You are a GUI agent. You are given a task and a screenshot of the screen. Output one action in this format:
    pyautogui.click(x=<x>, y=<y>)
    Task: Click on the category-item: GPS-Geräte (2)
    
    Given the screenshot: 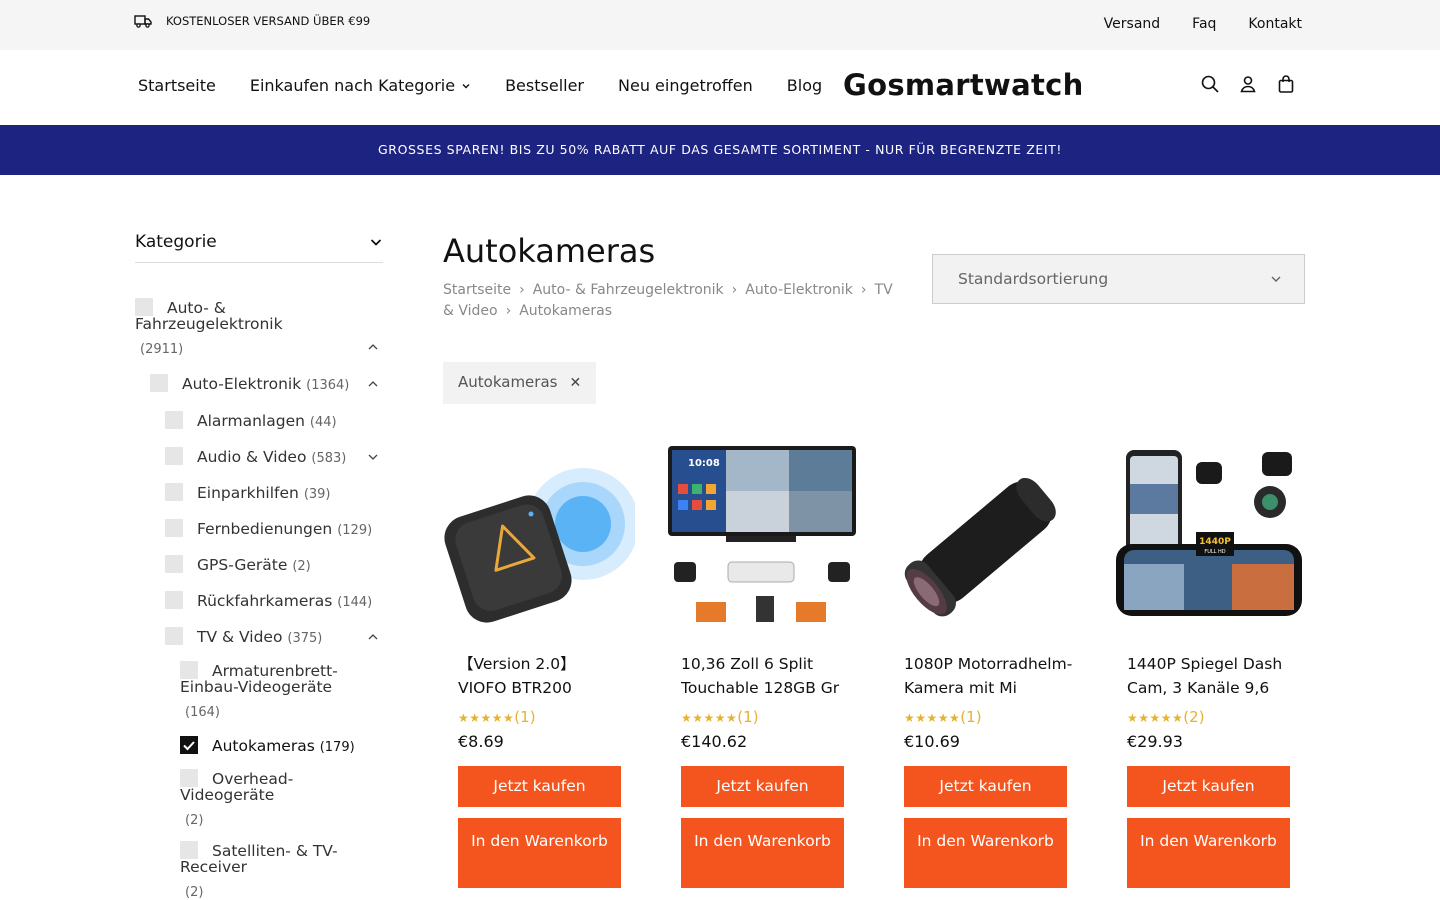 What is the action you would take?
    pyautogui.click(x=238, y=564)
    